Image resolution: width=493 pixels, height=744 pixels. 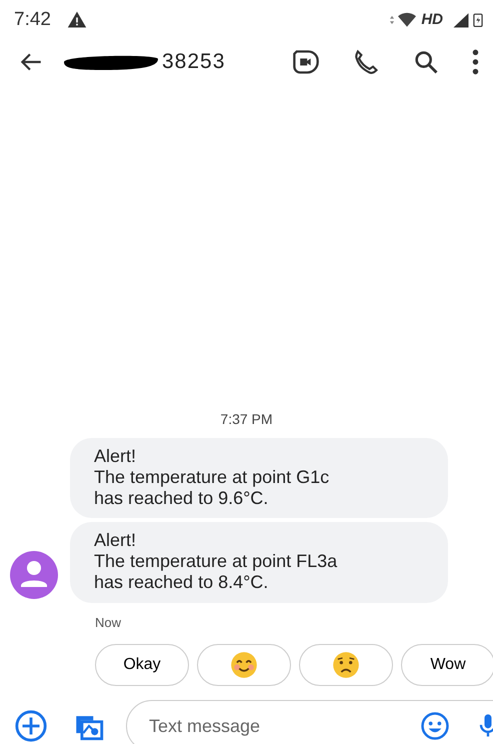 I want to click on suggestion-chip: Wow, so click(x=447, y=665).